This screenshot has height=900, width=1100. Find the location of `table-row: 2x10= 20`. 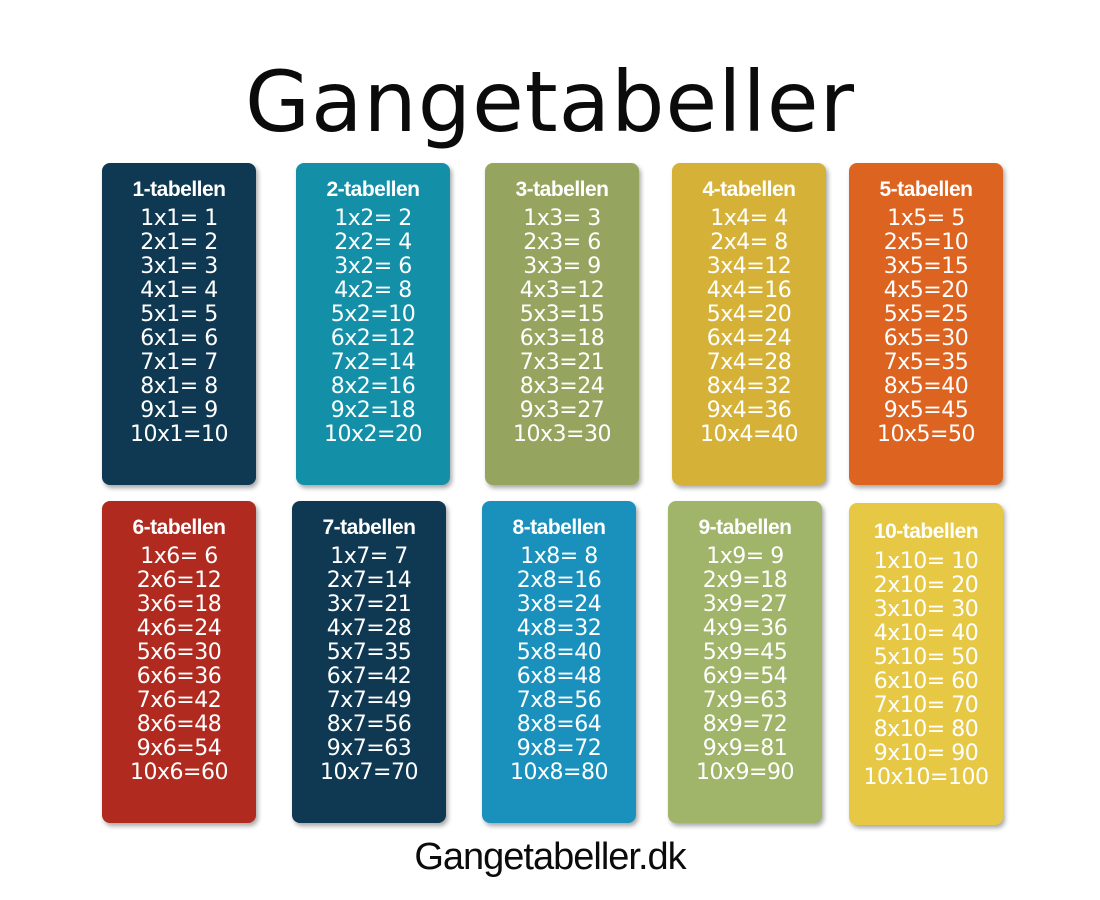

table-row: 2x10= 20 is located at coordinates (926, 585).